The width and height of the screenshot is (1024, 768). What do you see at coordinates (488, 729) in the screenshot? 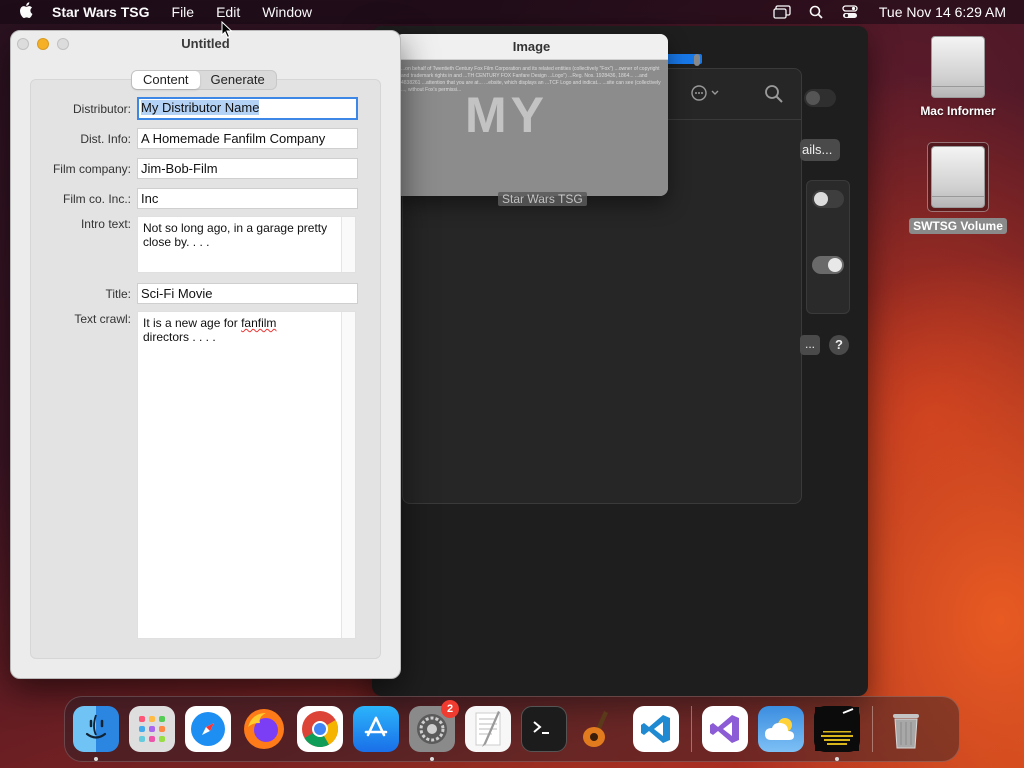
I see `textedit-icon` at bounding box center [488, 729].